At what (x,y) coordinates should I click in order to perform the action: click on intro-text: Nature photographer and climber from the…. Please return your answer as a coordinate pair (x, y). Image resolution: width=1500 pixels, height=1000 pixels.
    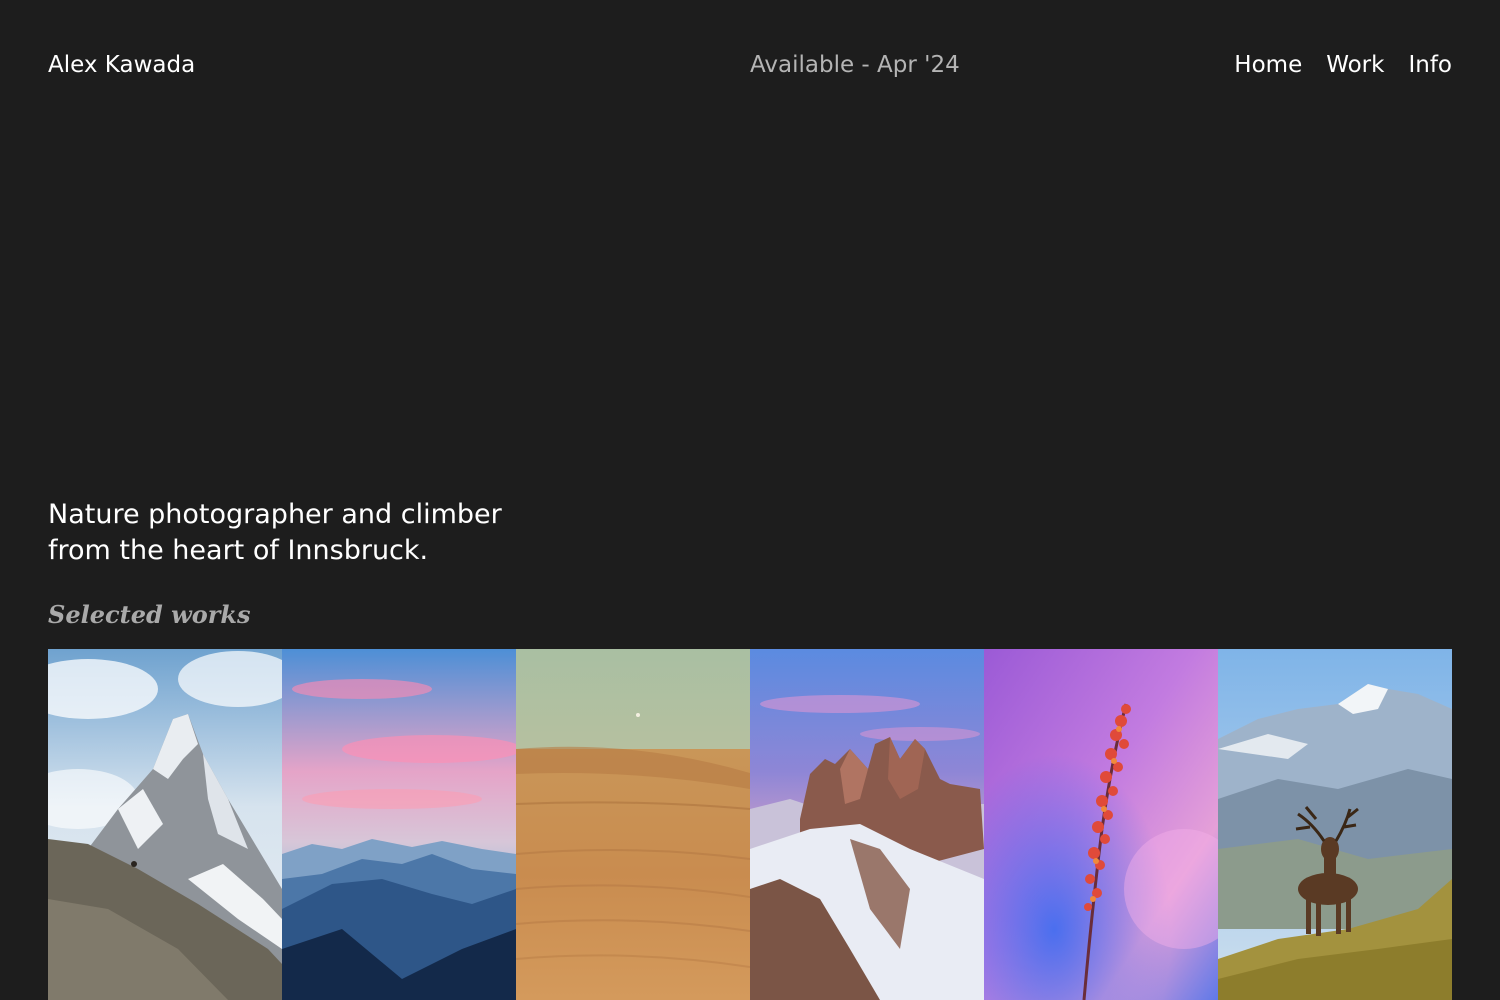
    Looking at the image, I should click on (308, 533).